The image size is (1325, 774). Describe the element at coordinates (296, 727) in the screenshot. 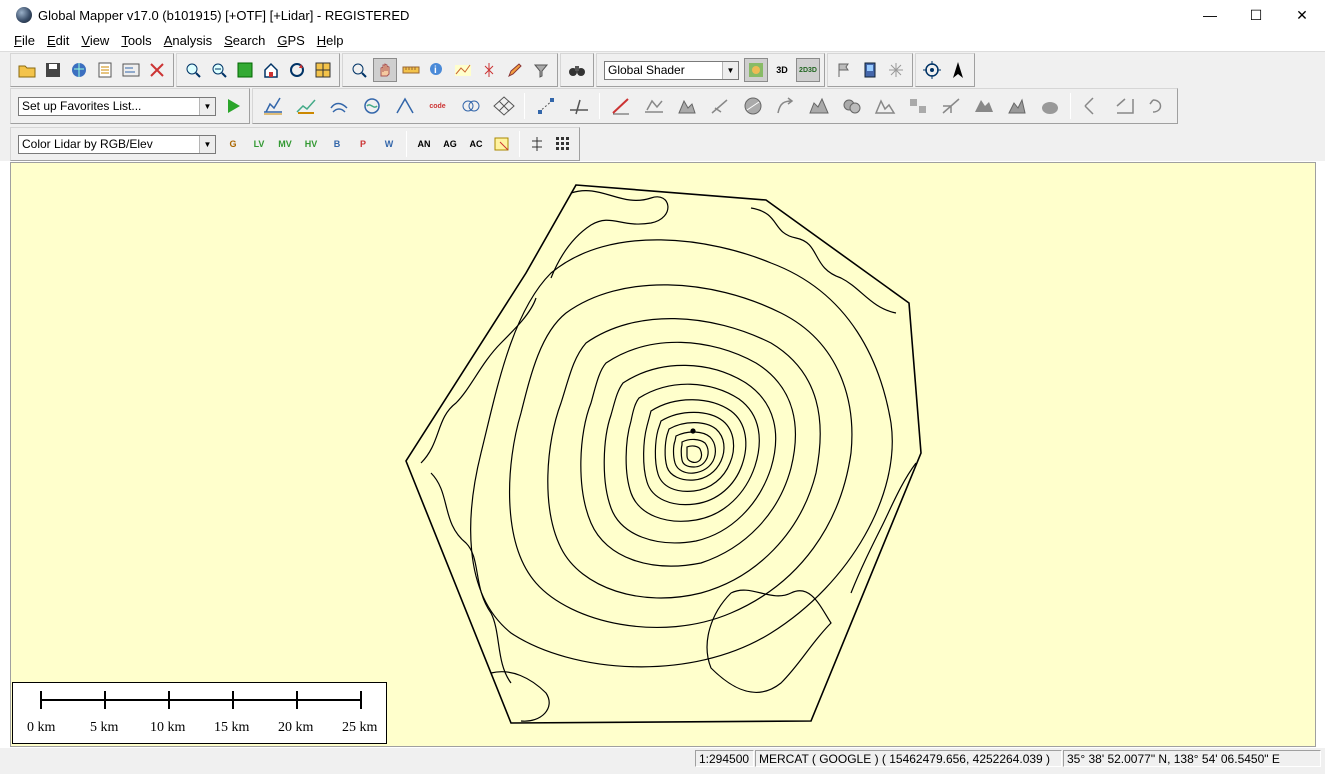

I see `scale-label: 20 km` at that location.